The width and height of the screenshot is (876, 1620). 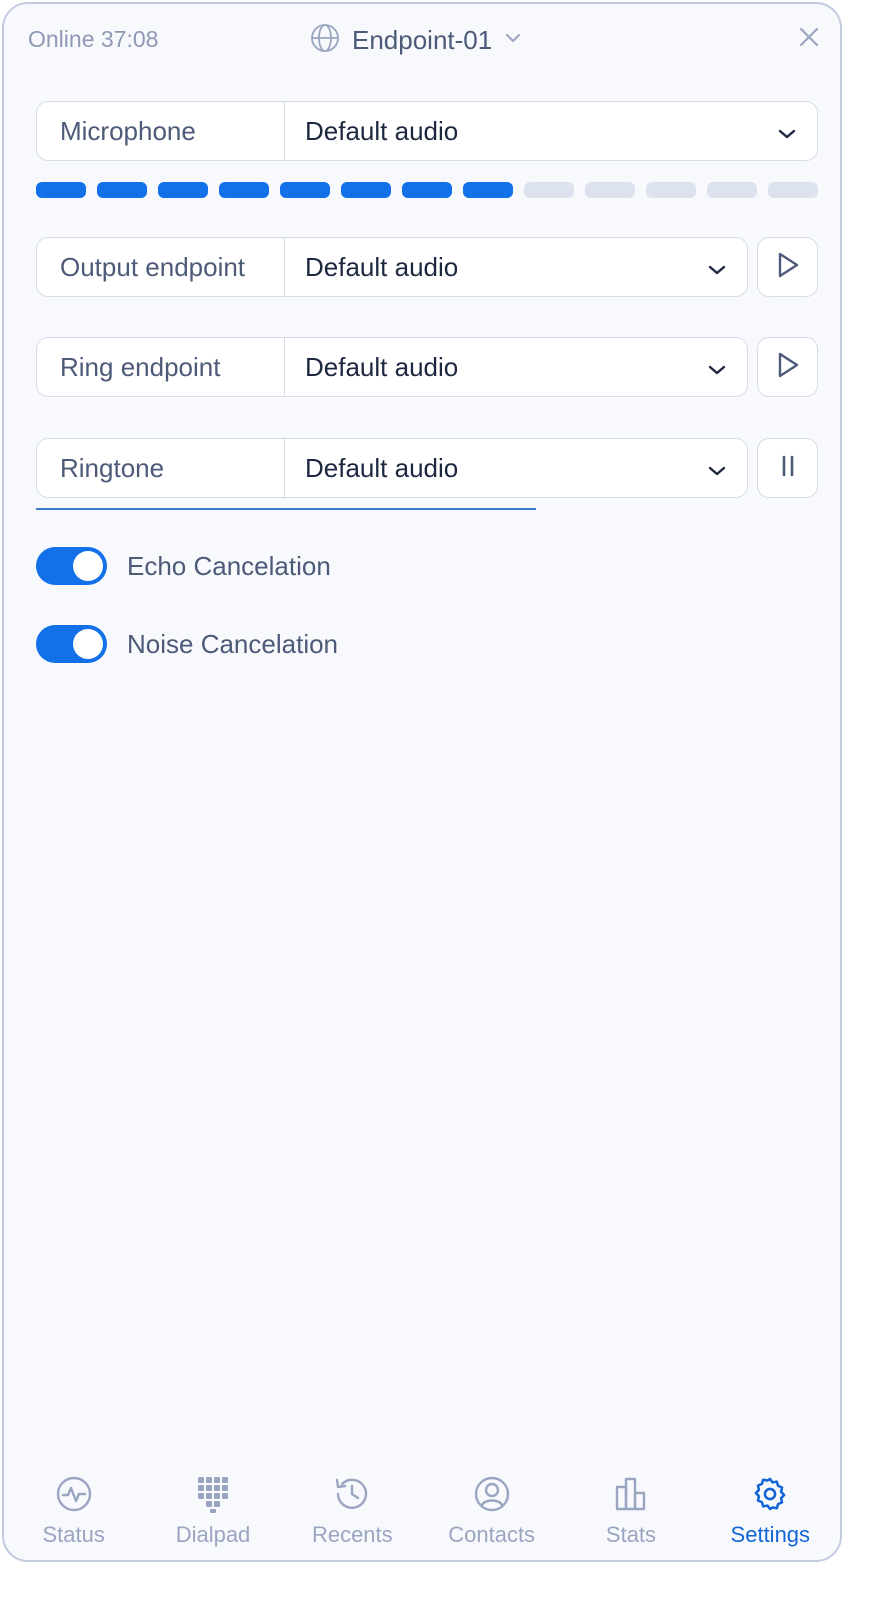 What do you see at coordinates (492, 1494) in the screenshot?
I see `contact-icon` at bounding box center [492, 1494].